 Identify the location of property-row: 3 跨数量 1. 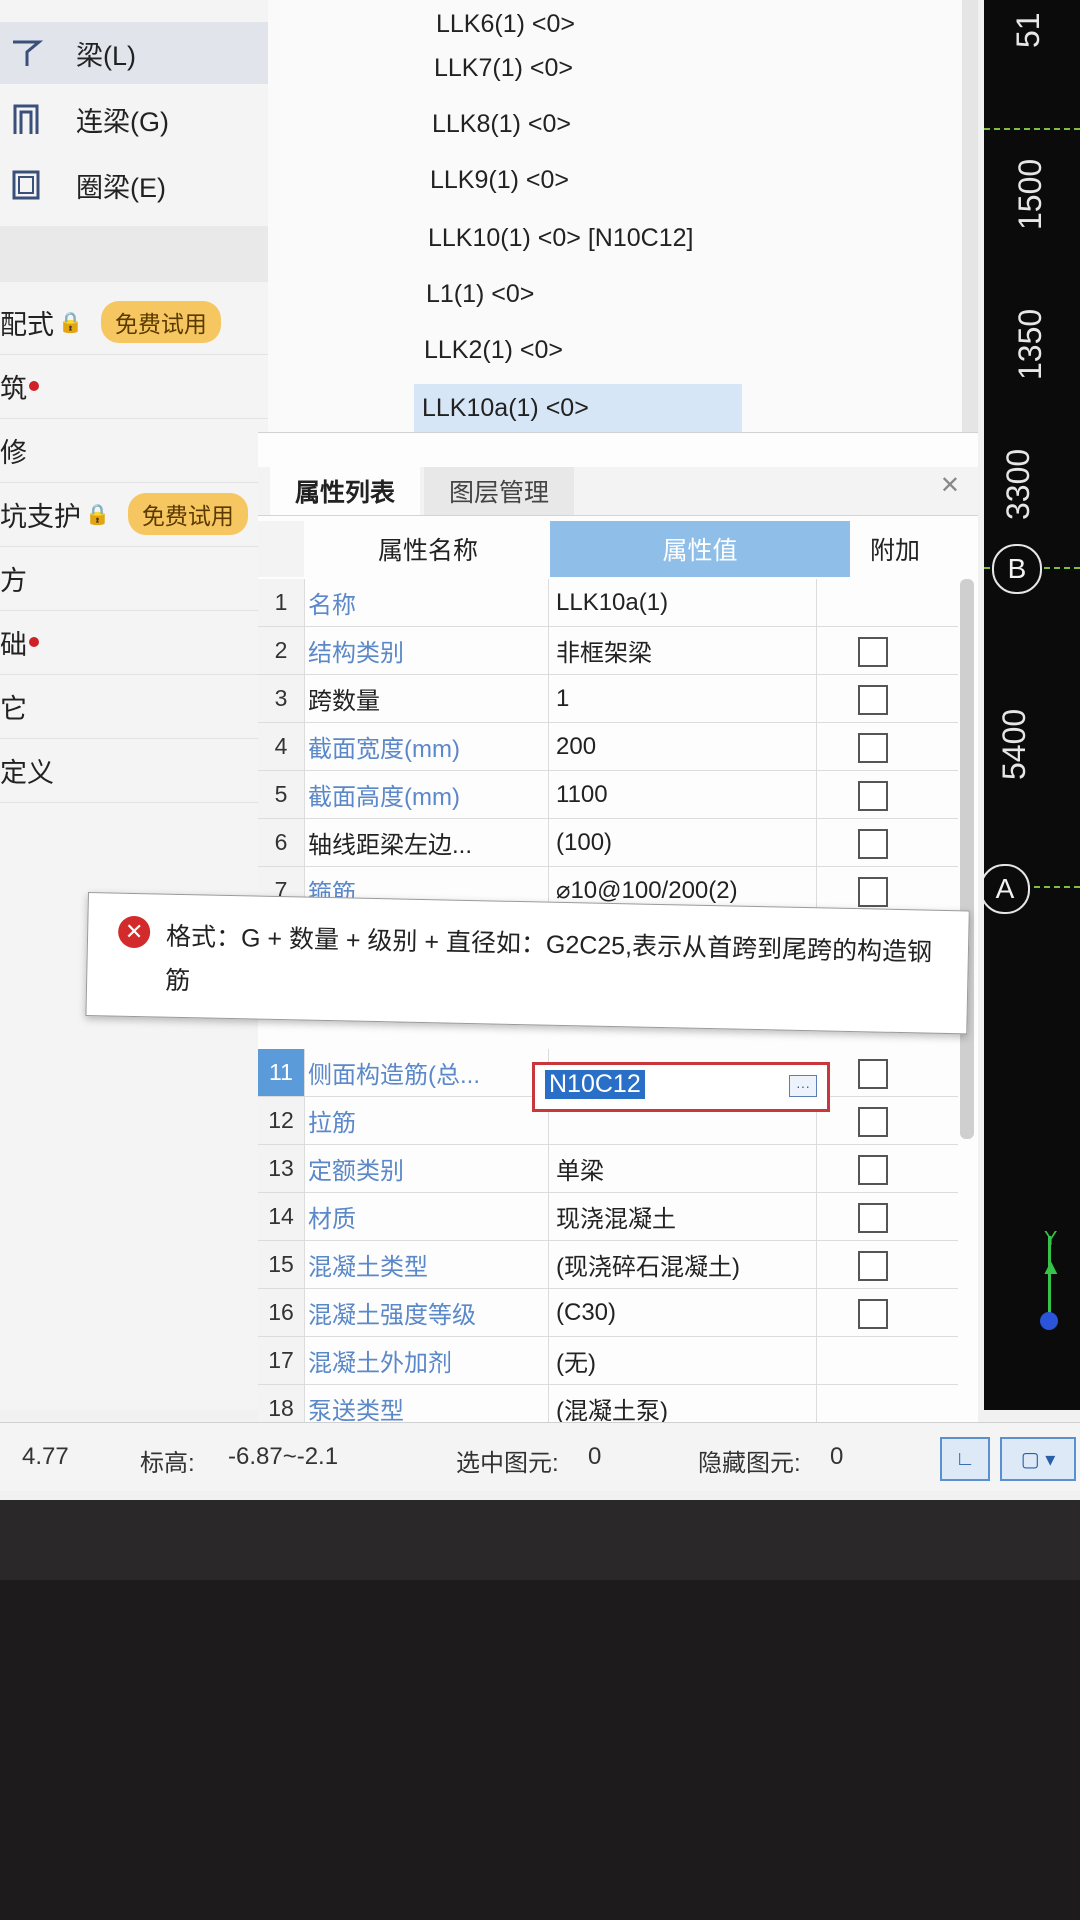
(608, 699).